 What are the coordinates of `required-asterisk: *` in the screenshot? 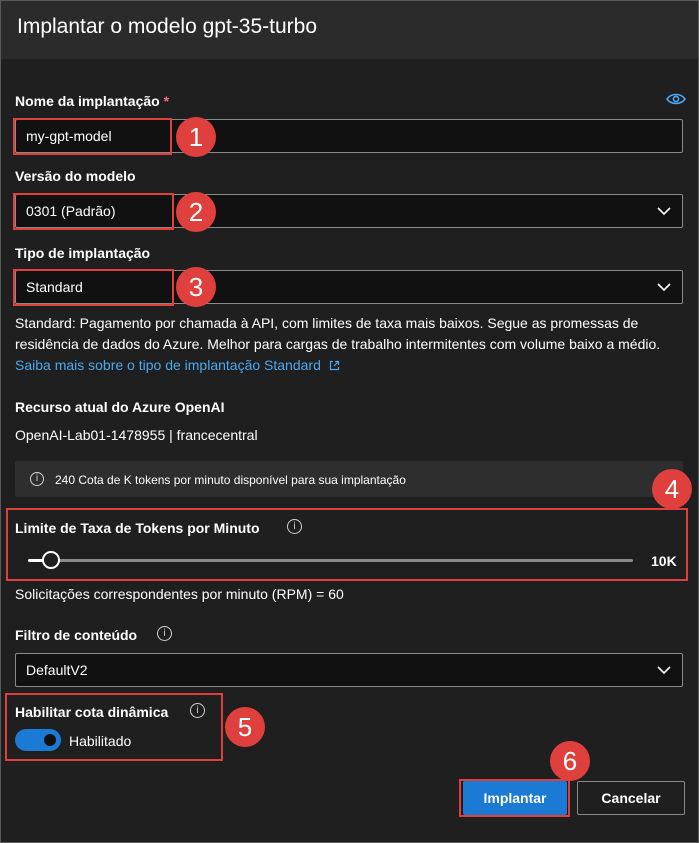 It's located at (166, 101).